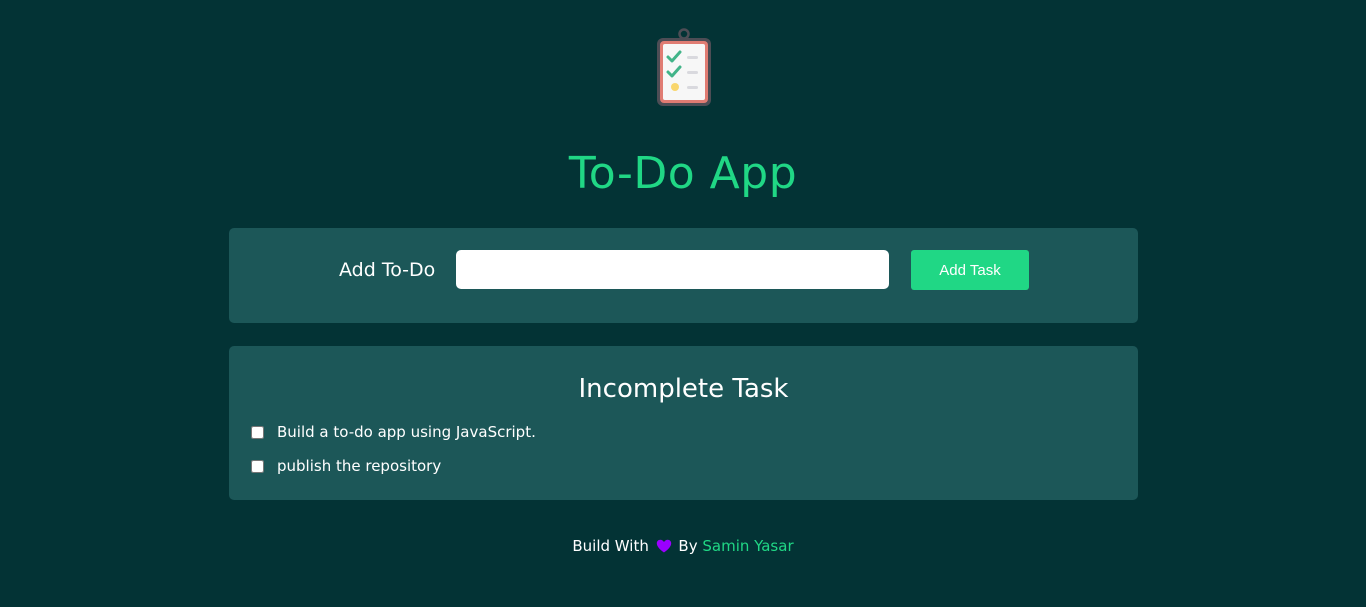  Describe the element at coordinates (406, 432) in the screenshot. I see `task-label: Build a to-do app using JavaScript.` at that location.